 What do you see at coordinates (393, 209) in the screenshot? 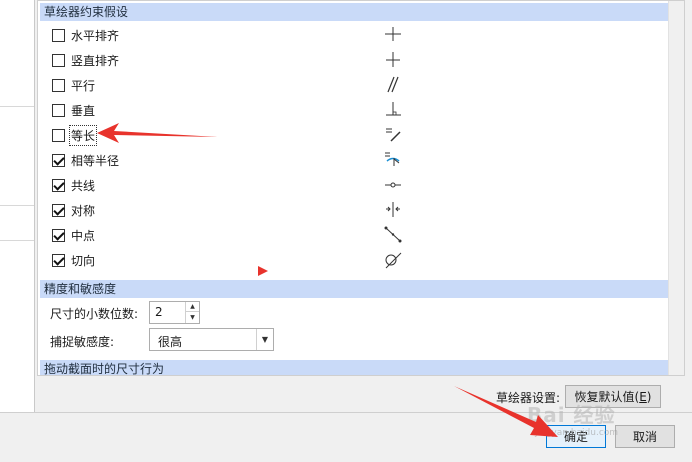
I see `symmetric-icon` at bounding box center [393, 209].